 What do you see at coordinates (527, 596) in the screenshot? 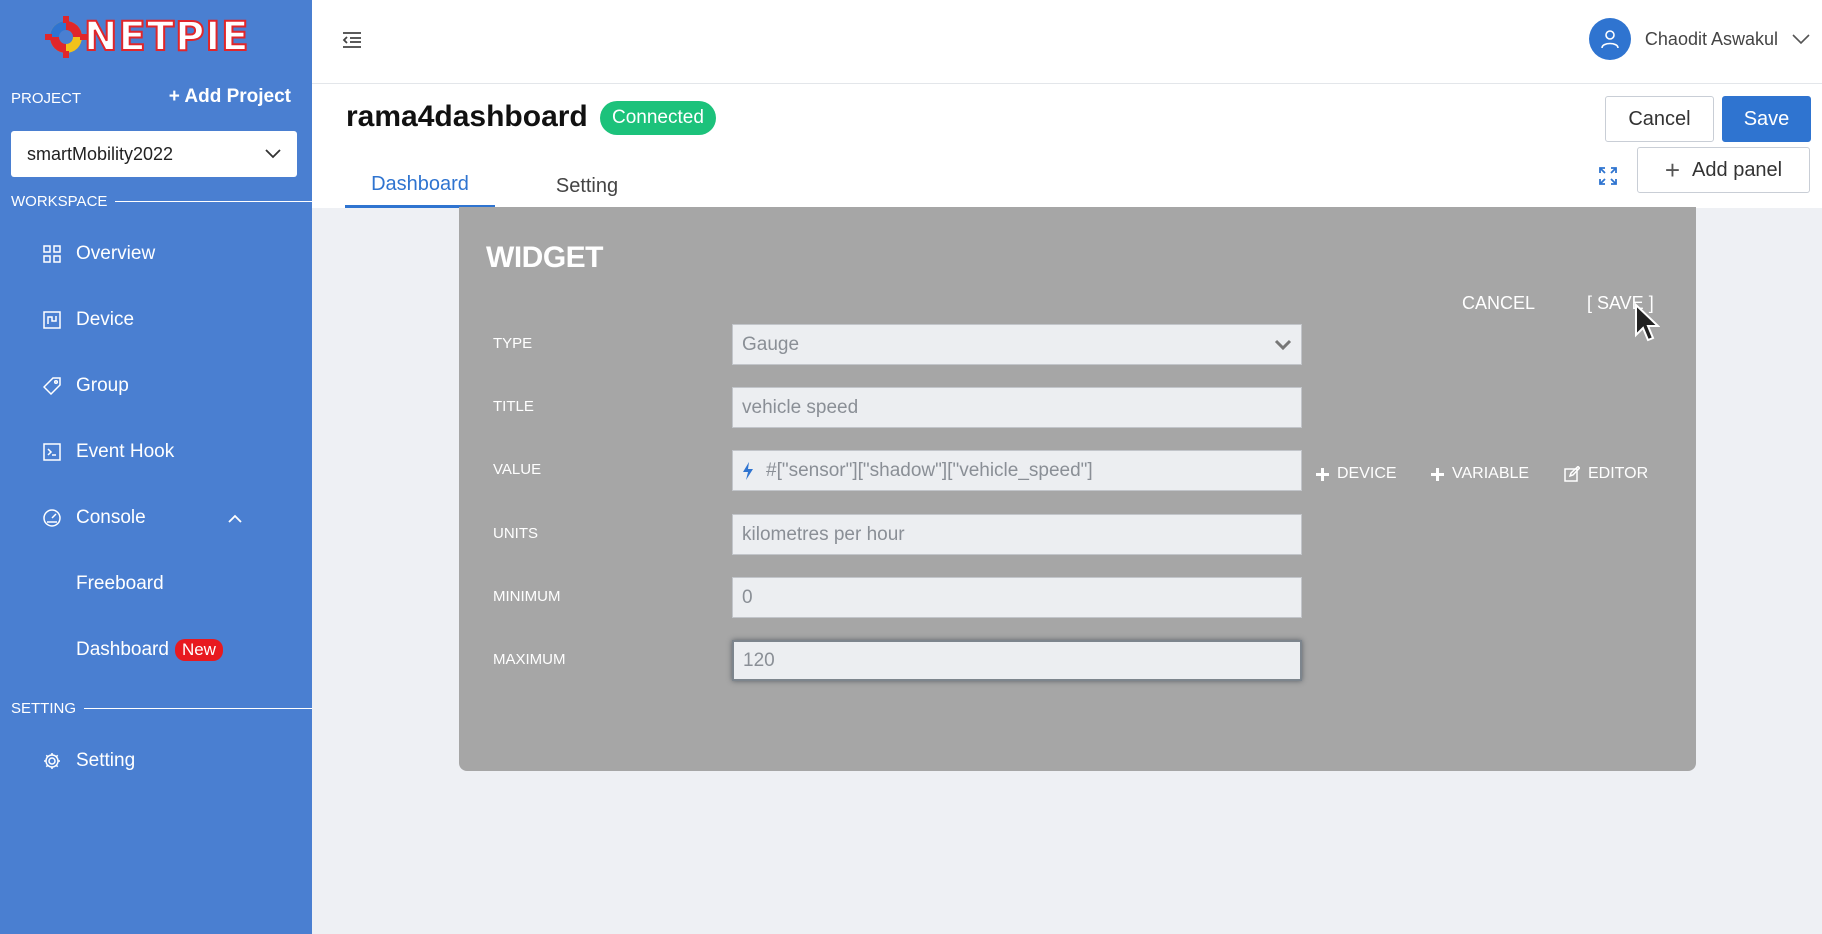
I see `minimum-label: MINIMUM` at bounding box center [527, 596].